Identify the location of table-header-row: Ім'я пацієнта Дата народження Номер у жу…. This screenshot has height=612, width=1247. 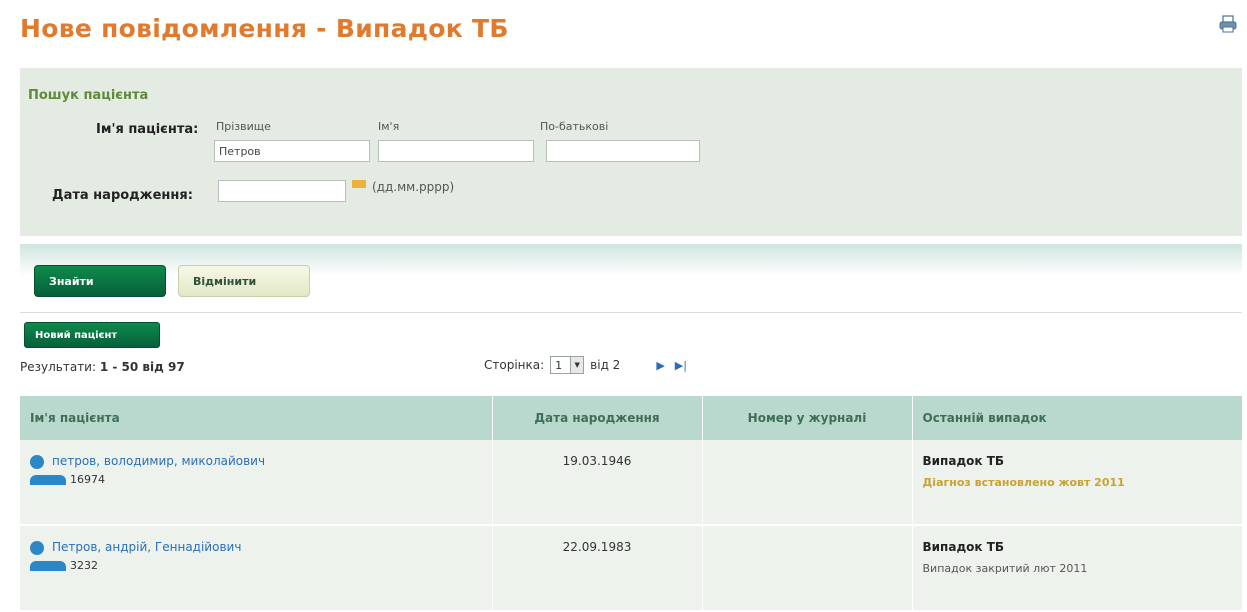
(631, 418).